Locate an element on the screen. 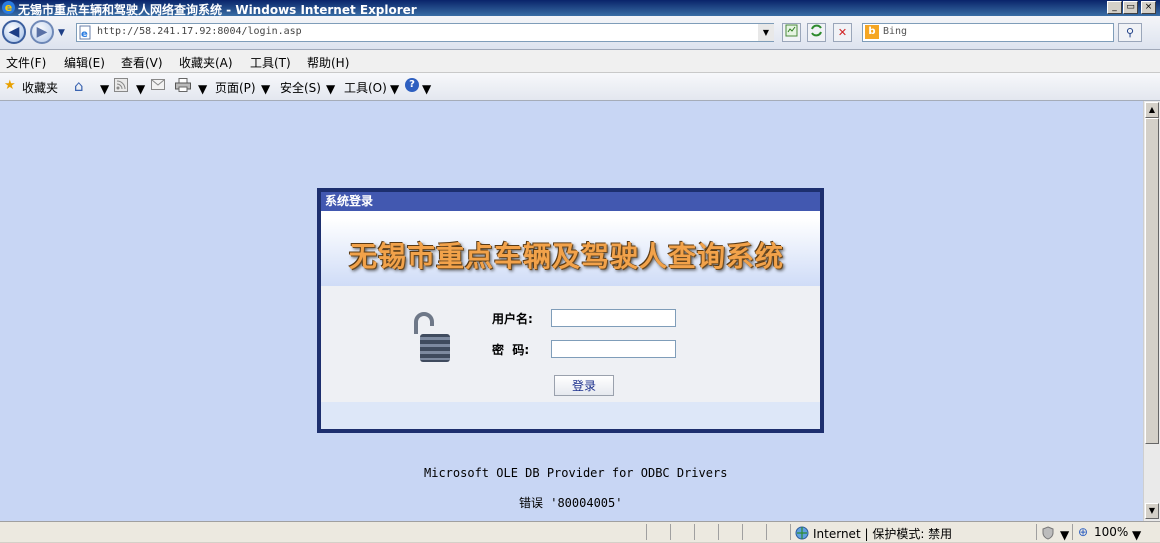 This screenshot has height=543, width=1160. page-dropdown-icon: ▼ is located at coordinates (265, 89).